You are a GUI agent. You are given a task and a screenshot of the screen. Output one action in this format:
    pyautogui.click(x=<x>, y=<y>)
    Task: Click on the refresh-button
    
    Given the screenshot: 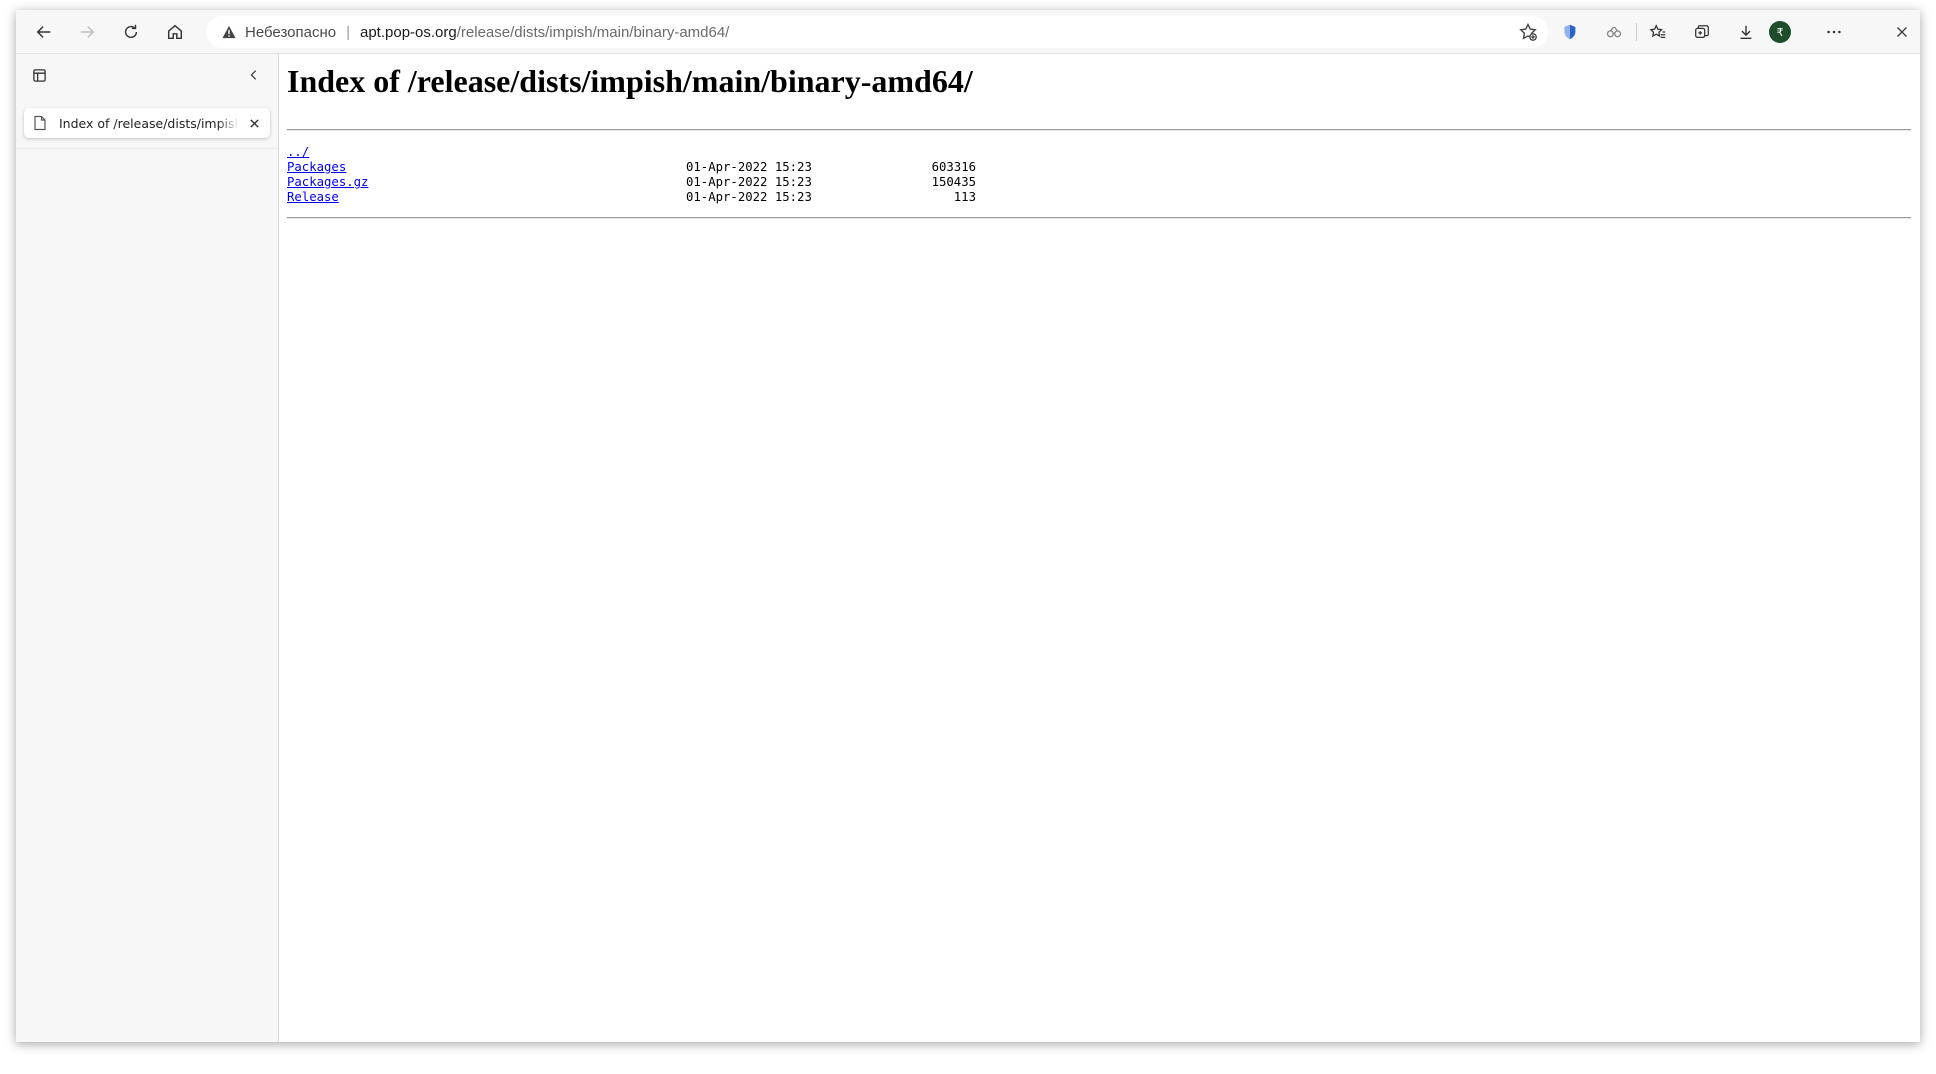 What is the action you would take?
    pyautogui.click(x=131, y=32)
    